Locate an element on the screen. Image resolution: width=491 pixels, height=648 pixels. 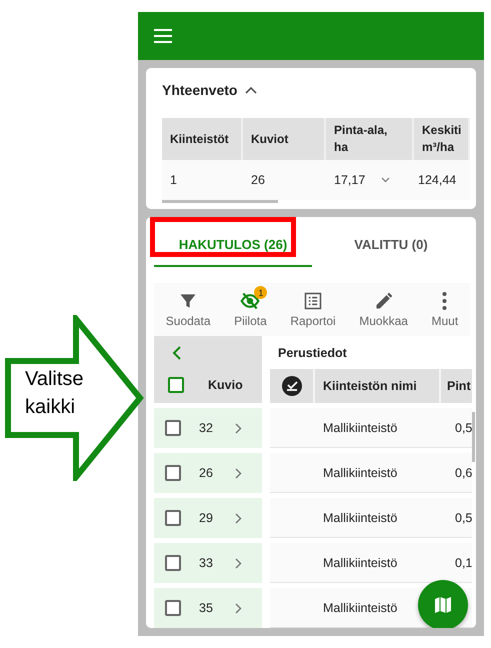
select-all-checkbox is located at coordinates (176, 385).